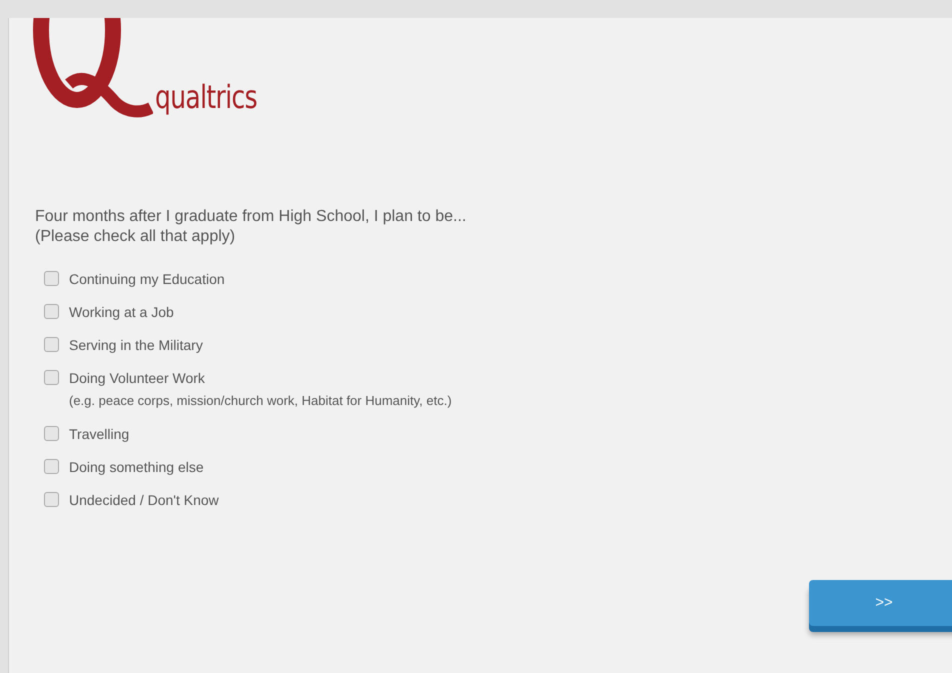 The width and height of the screenshot is (952, 673). Describe the element at coordinates (99, 434) in the screenshot. I see `option-label: Travelling` at that location.